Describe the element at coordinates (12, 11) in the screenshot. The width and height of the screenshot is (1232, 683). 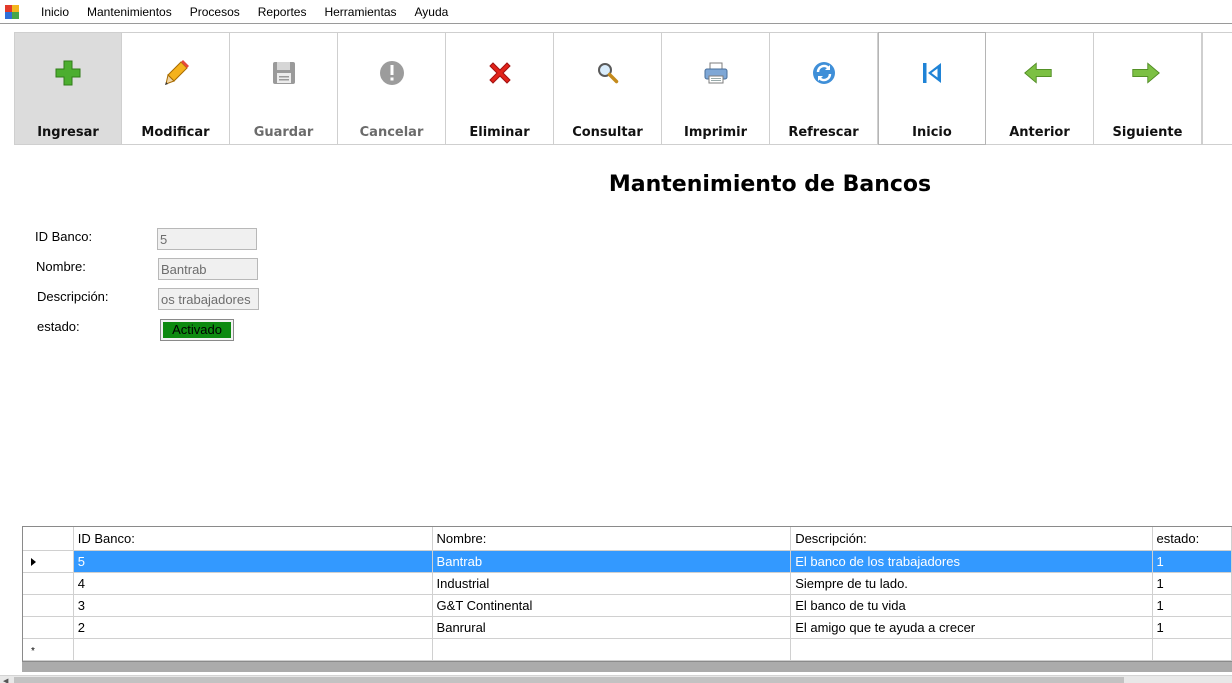
I see `app-icon` at that location.